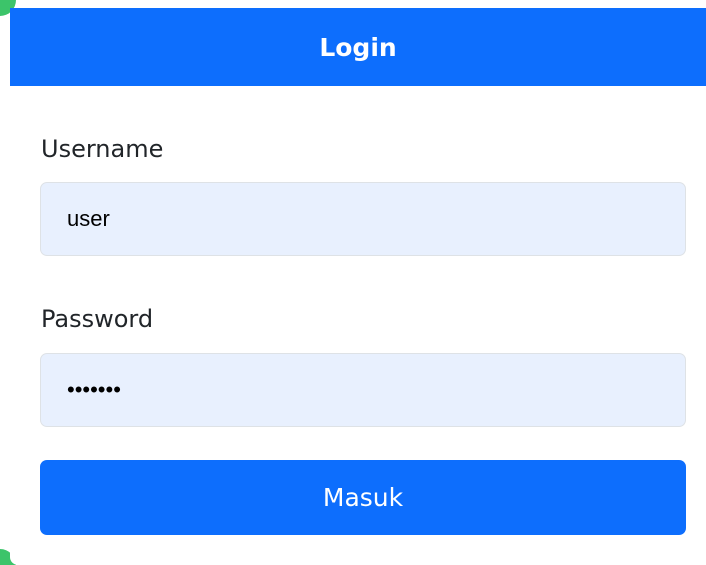 The width and height of the screenshot is (706, 565). I want to click on submit-button: Masuk, so click(363, 497).